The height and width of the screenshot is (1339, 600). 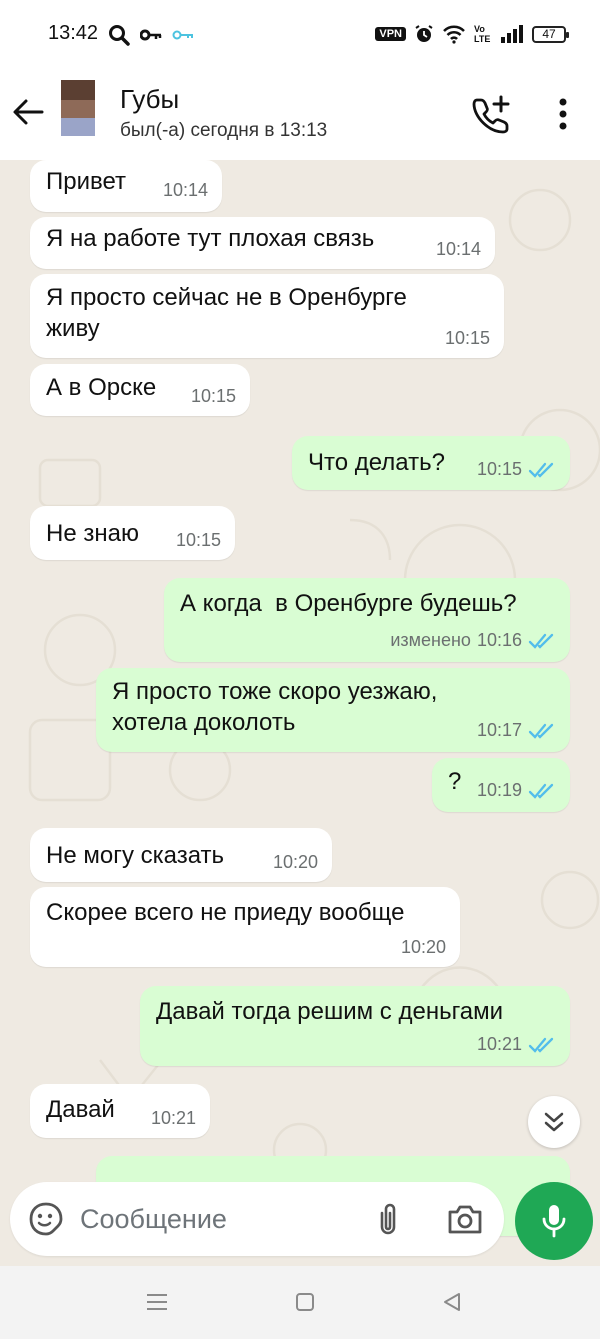 What do you see at coordinates (430, 640) in the screenshot?
I see `edited-label: изменено` at bounding box center [430, 640].